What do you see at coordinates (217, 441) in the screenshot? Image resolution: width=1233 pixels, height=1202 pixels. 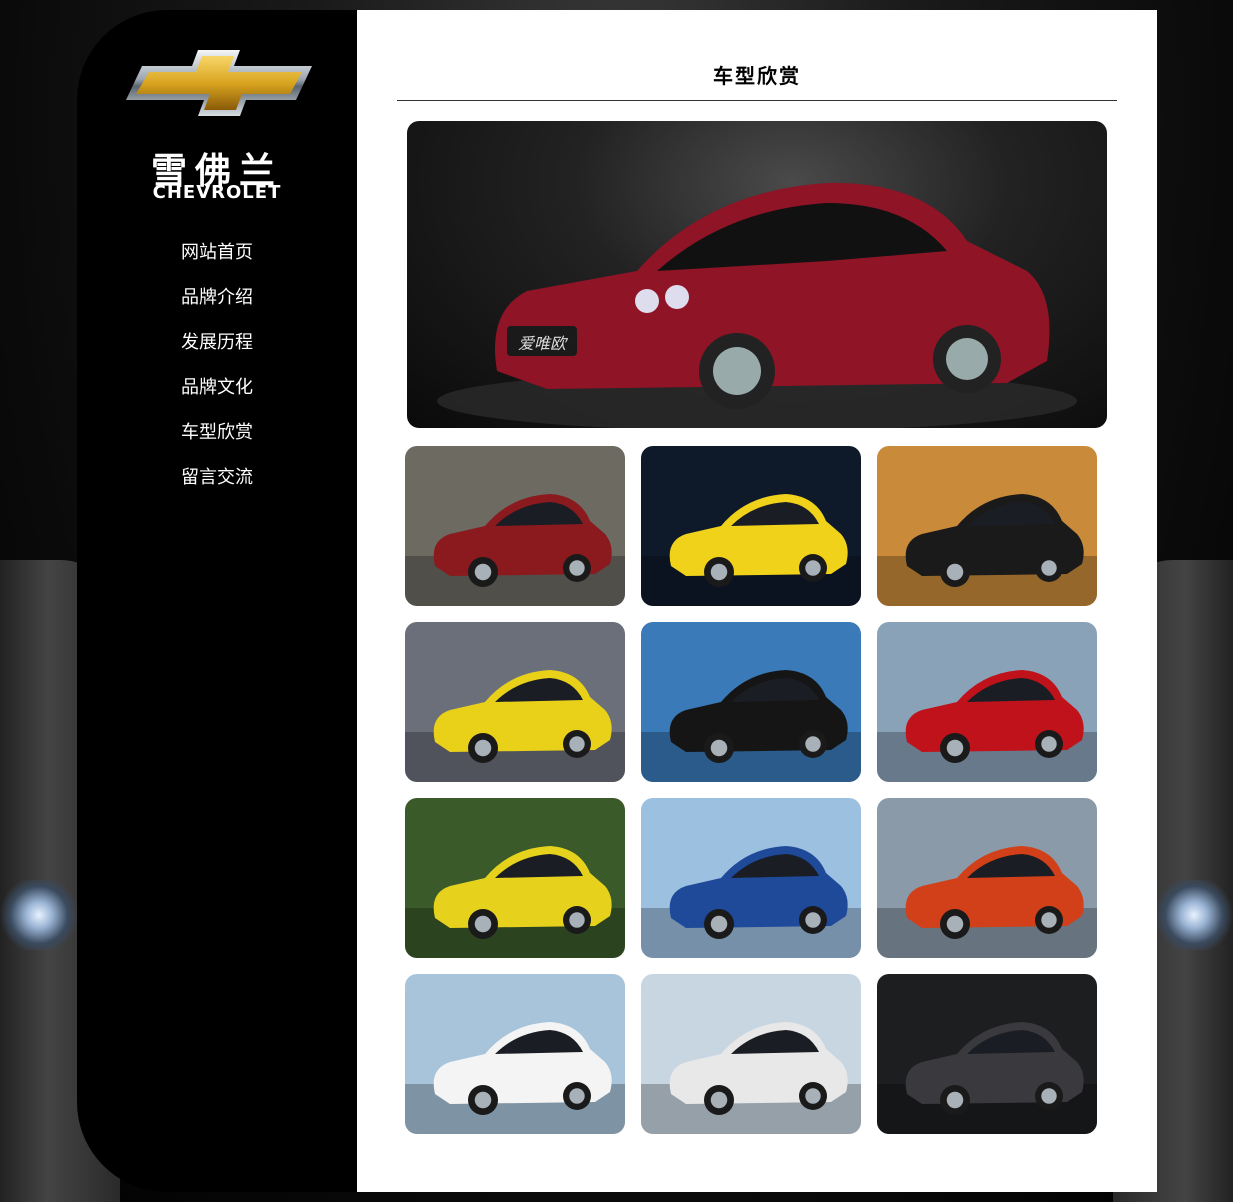 I see `nav-item-models: 车型欣赏` at bounding box center [217, 441].